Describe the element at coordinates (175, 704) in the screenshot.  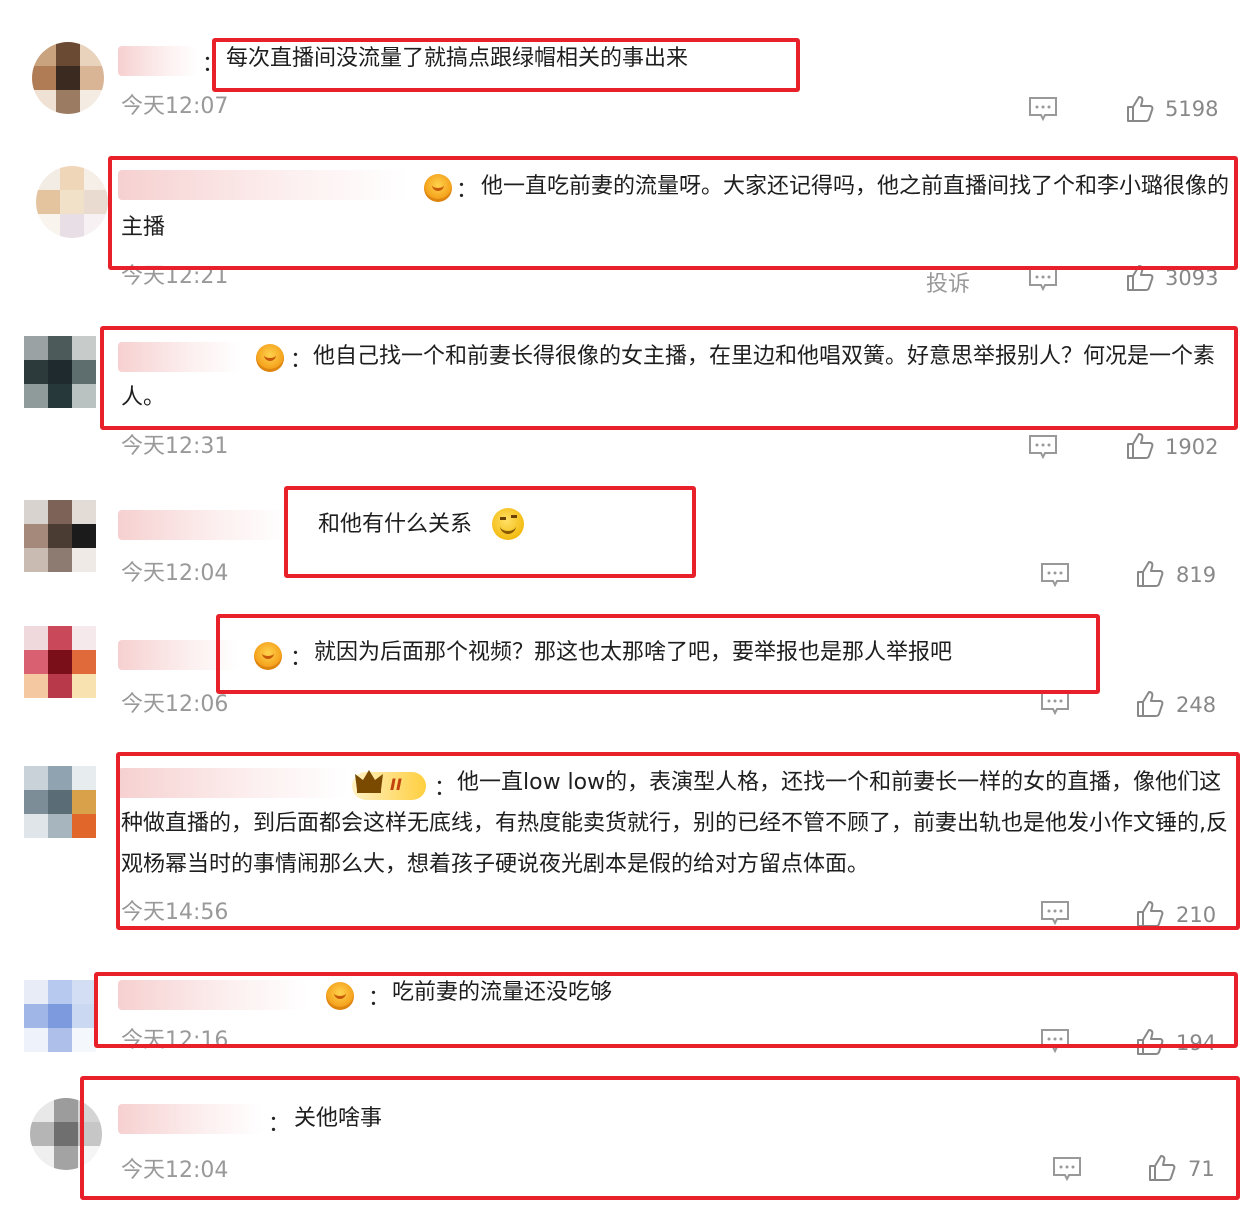
I see `comment-time: 今天12:06` at that location.